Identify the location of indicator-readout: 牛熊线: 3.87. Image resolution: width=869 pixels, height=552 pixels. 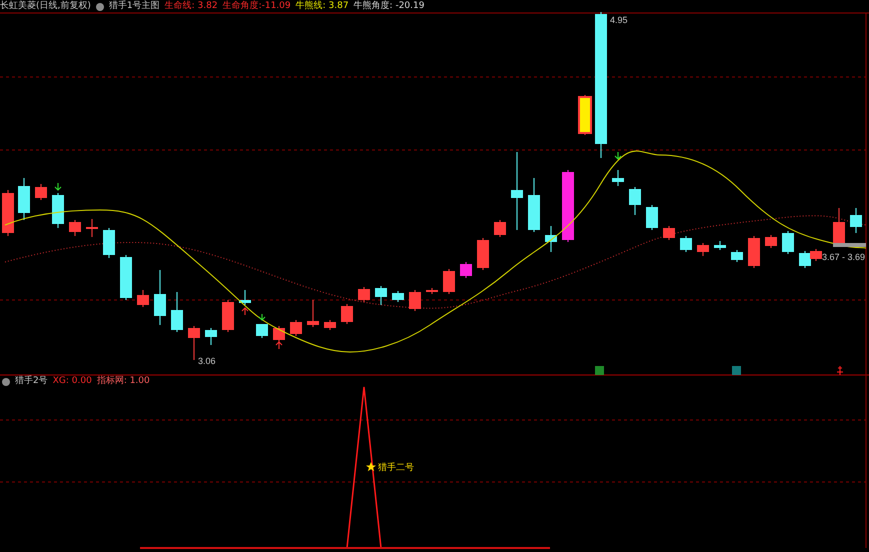
(322, 6).